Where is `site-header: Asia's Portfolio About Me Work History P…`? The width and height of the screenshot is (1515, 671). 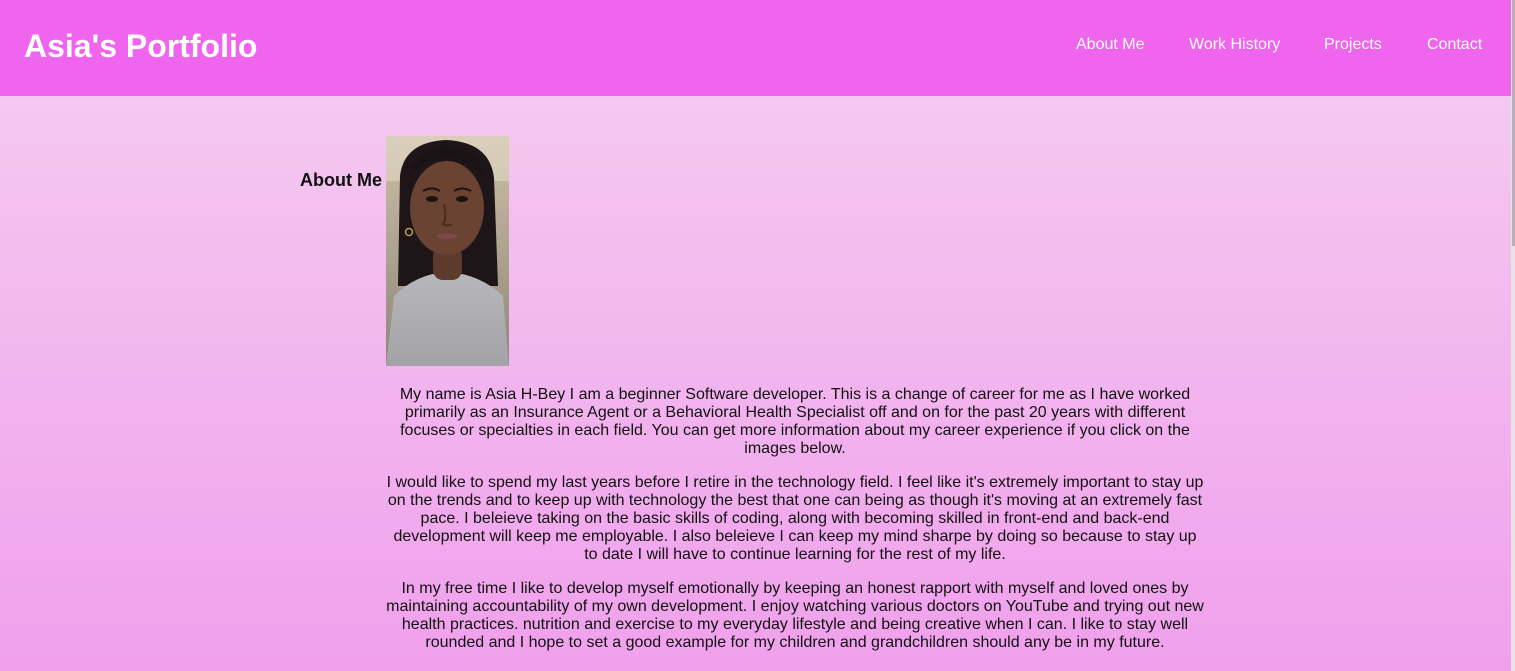 site-header: Asia's Portfolio About Me Work History P… is located at coordinates (757, 48).